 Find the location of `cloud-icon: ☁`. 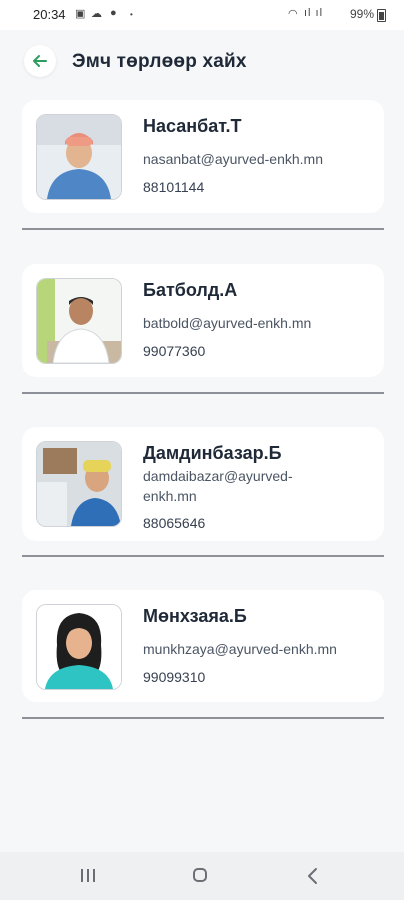

cloud-icon: ☁ is located at coordinates (96, 14).